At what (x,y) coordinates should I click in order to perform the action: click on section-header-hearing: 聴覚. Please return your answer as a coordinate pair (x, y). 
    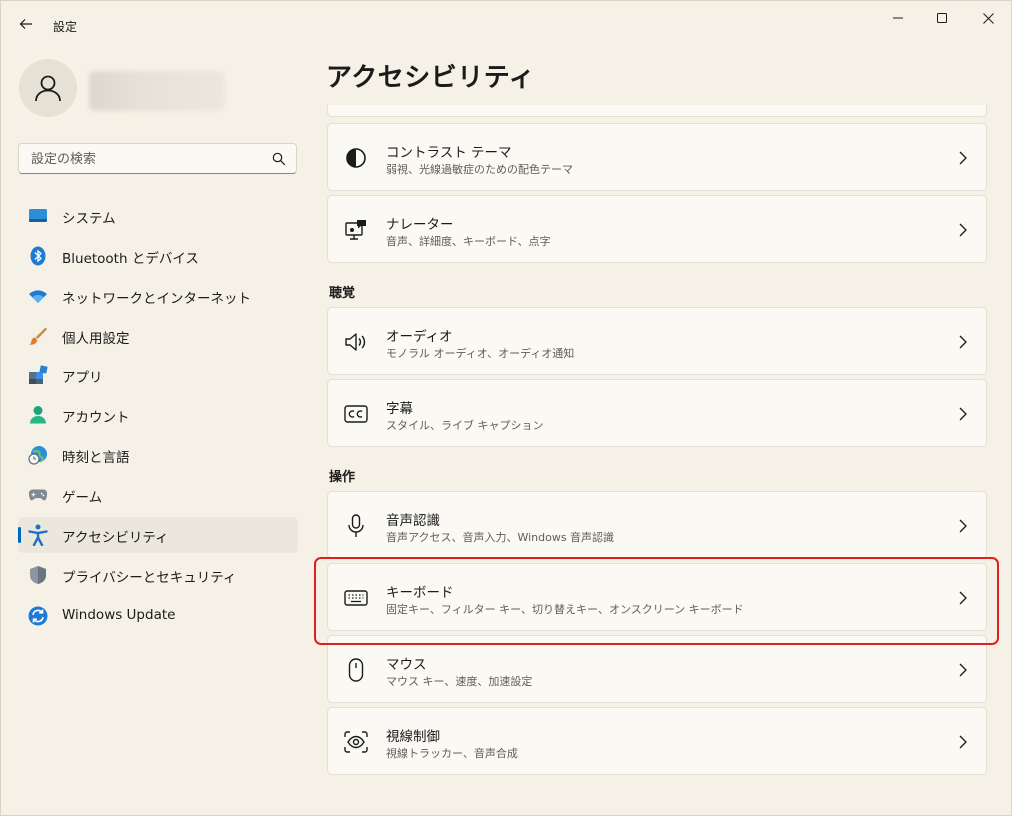
    Looking at the image, I should click on (342, 293).